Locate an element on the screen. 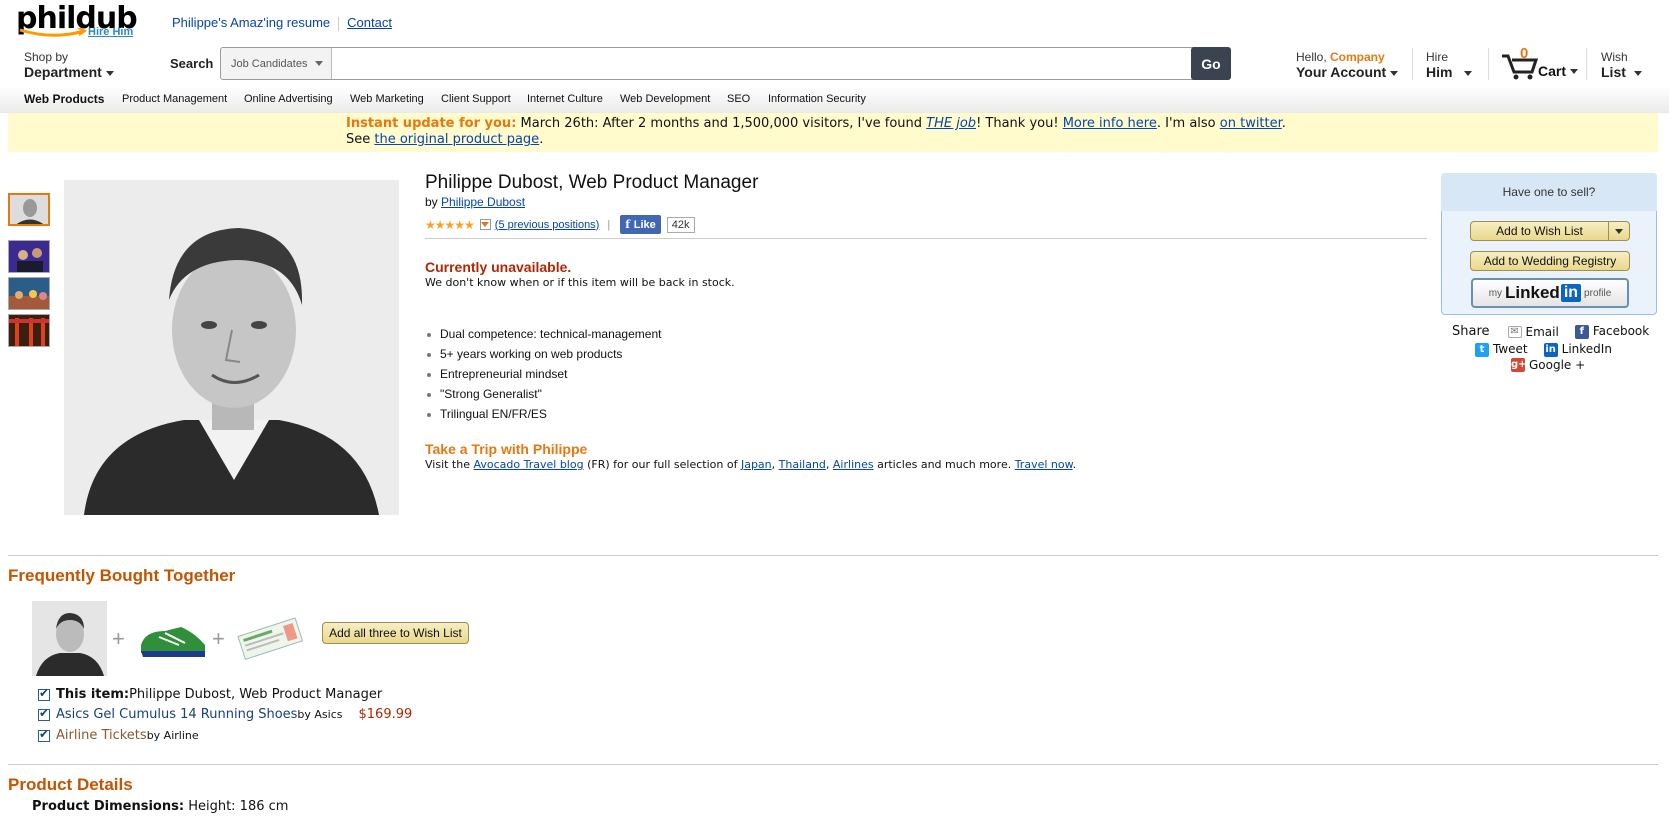  linkedin-profile-label: profile is located at coordinates (1598, 293).